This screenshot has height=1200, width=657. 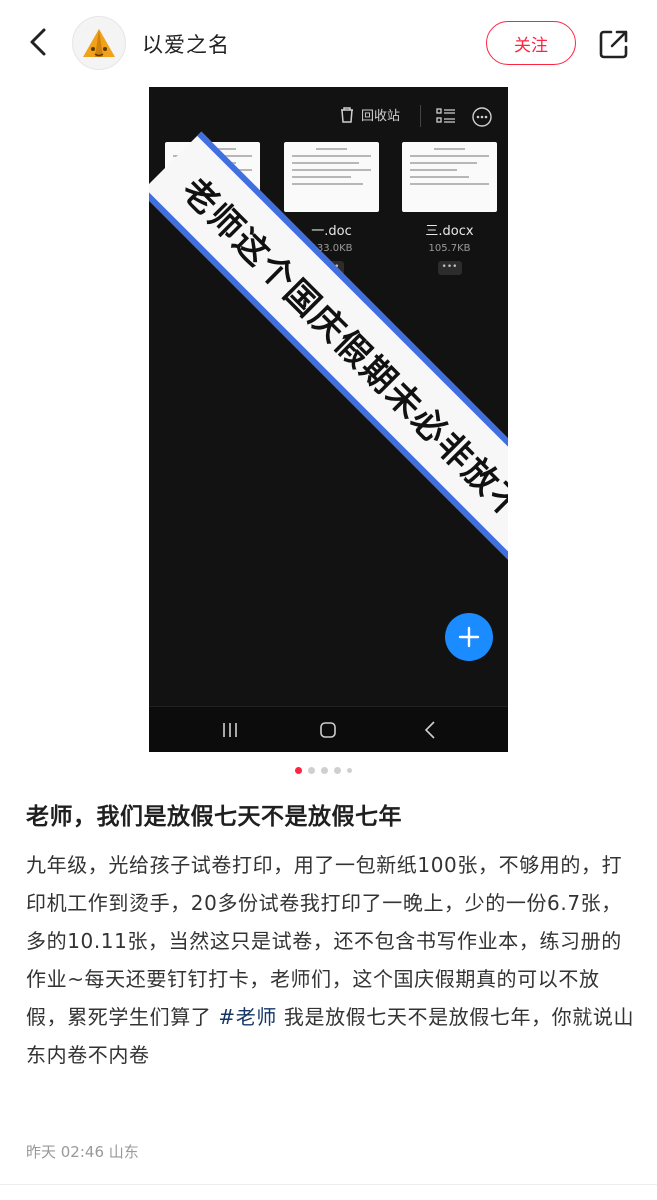 I want to click on hashtag-link: #老师, so click(x=247, y=1017).